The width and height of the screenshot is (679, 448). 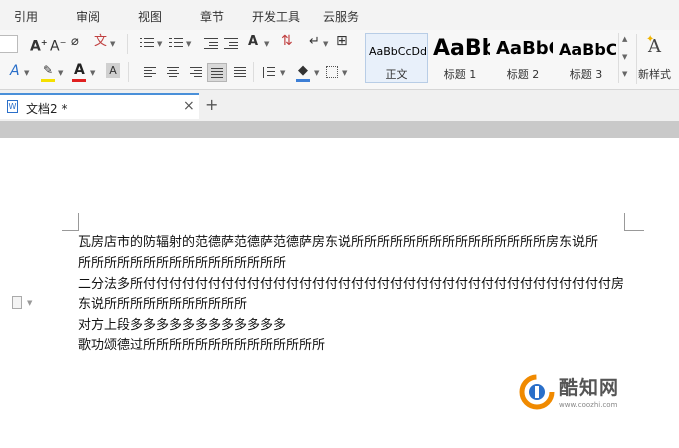 I want to click on menu-item-view: 视图, so click(x=150, y=16).